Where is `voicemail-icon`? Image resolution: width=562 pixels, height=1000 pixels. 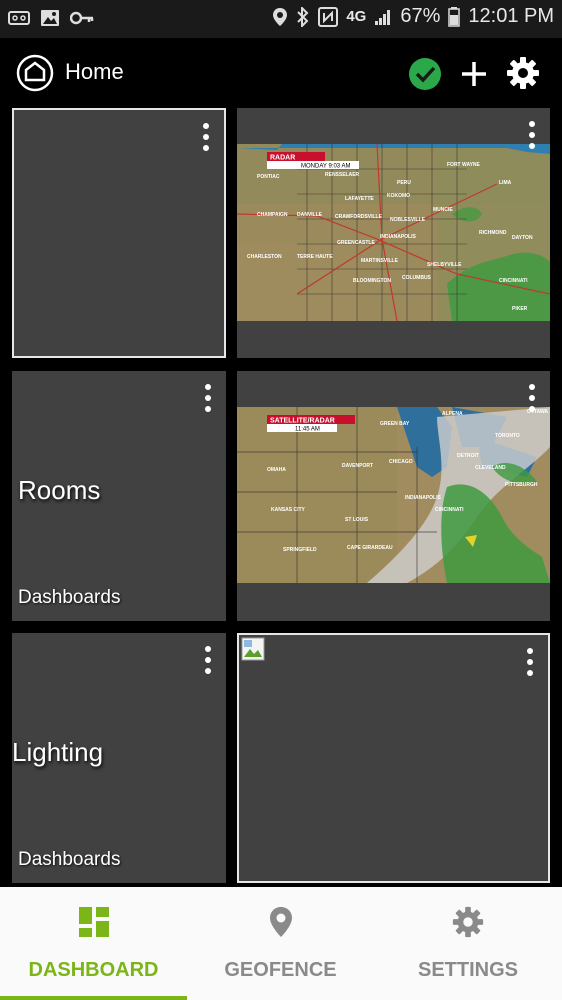
voicemail-icon is located at coordinates (19, 18).